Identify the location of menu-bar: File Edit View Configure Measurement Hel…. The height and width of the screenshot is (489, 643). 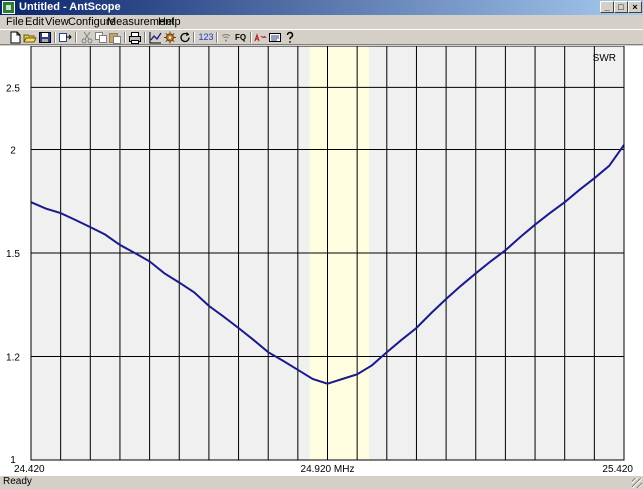
(321, 22).